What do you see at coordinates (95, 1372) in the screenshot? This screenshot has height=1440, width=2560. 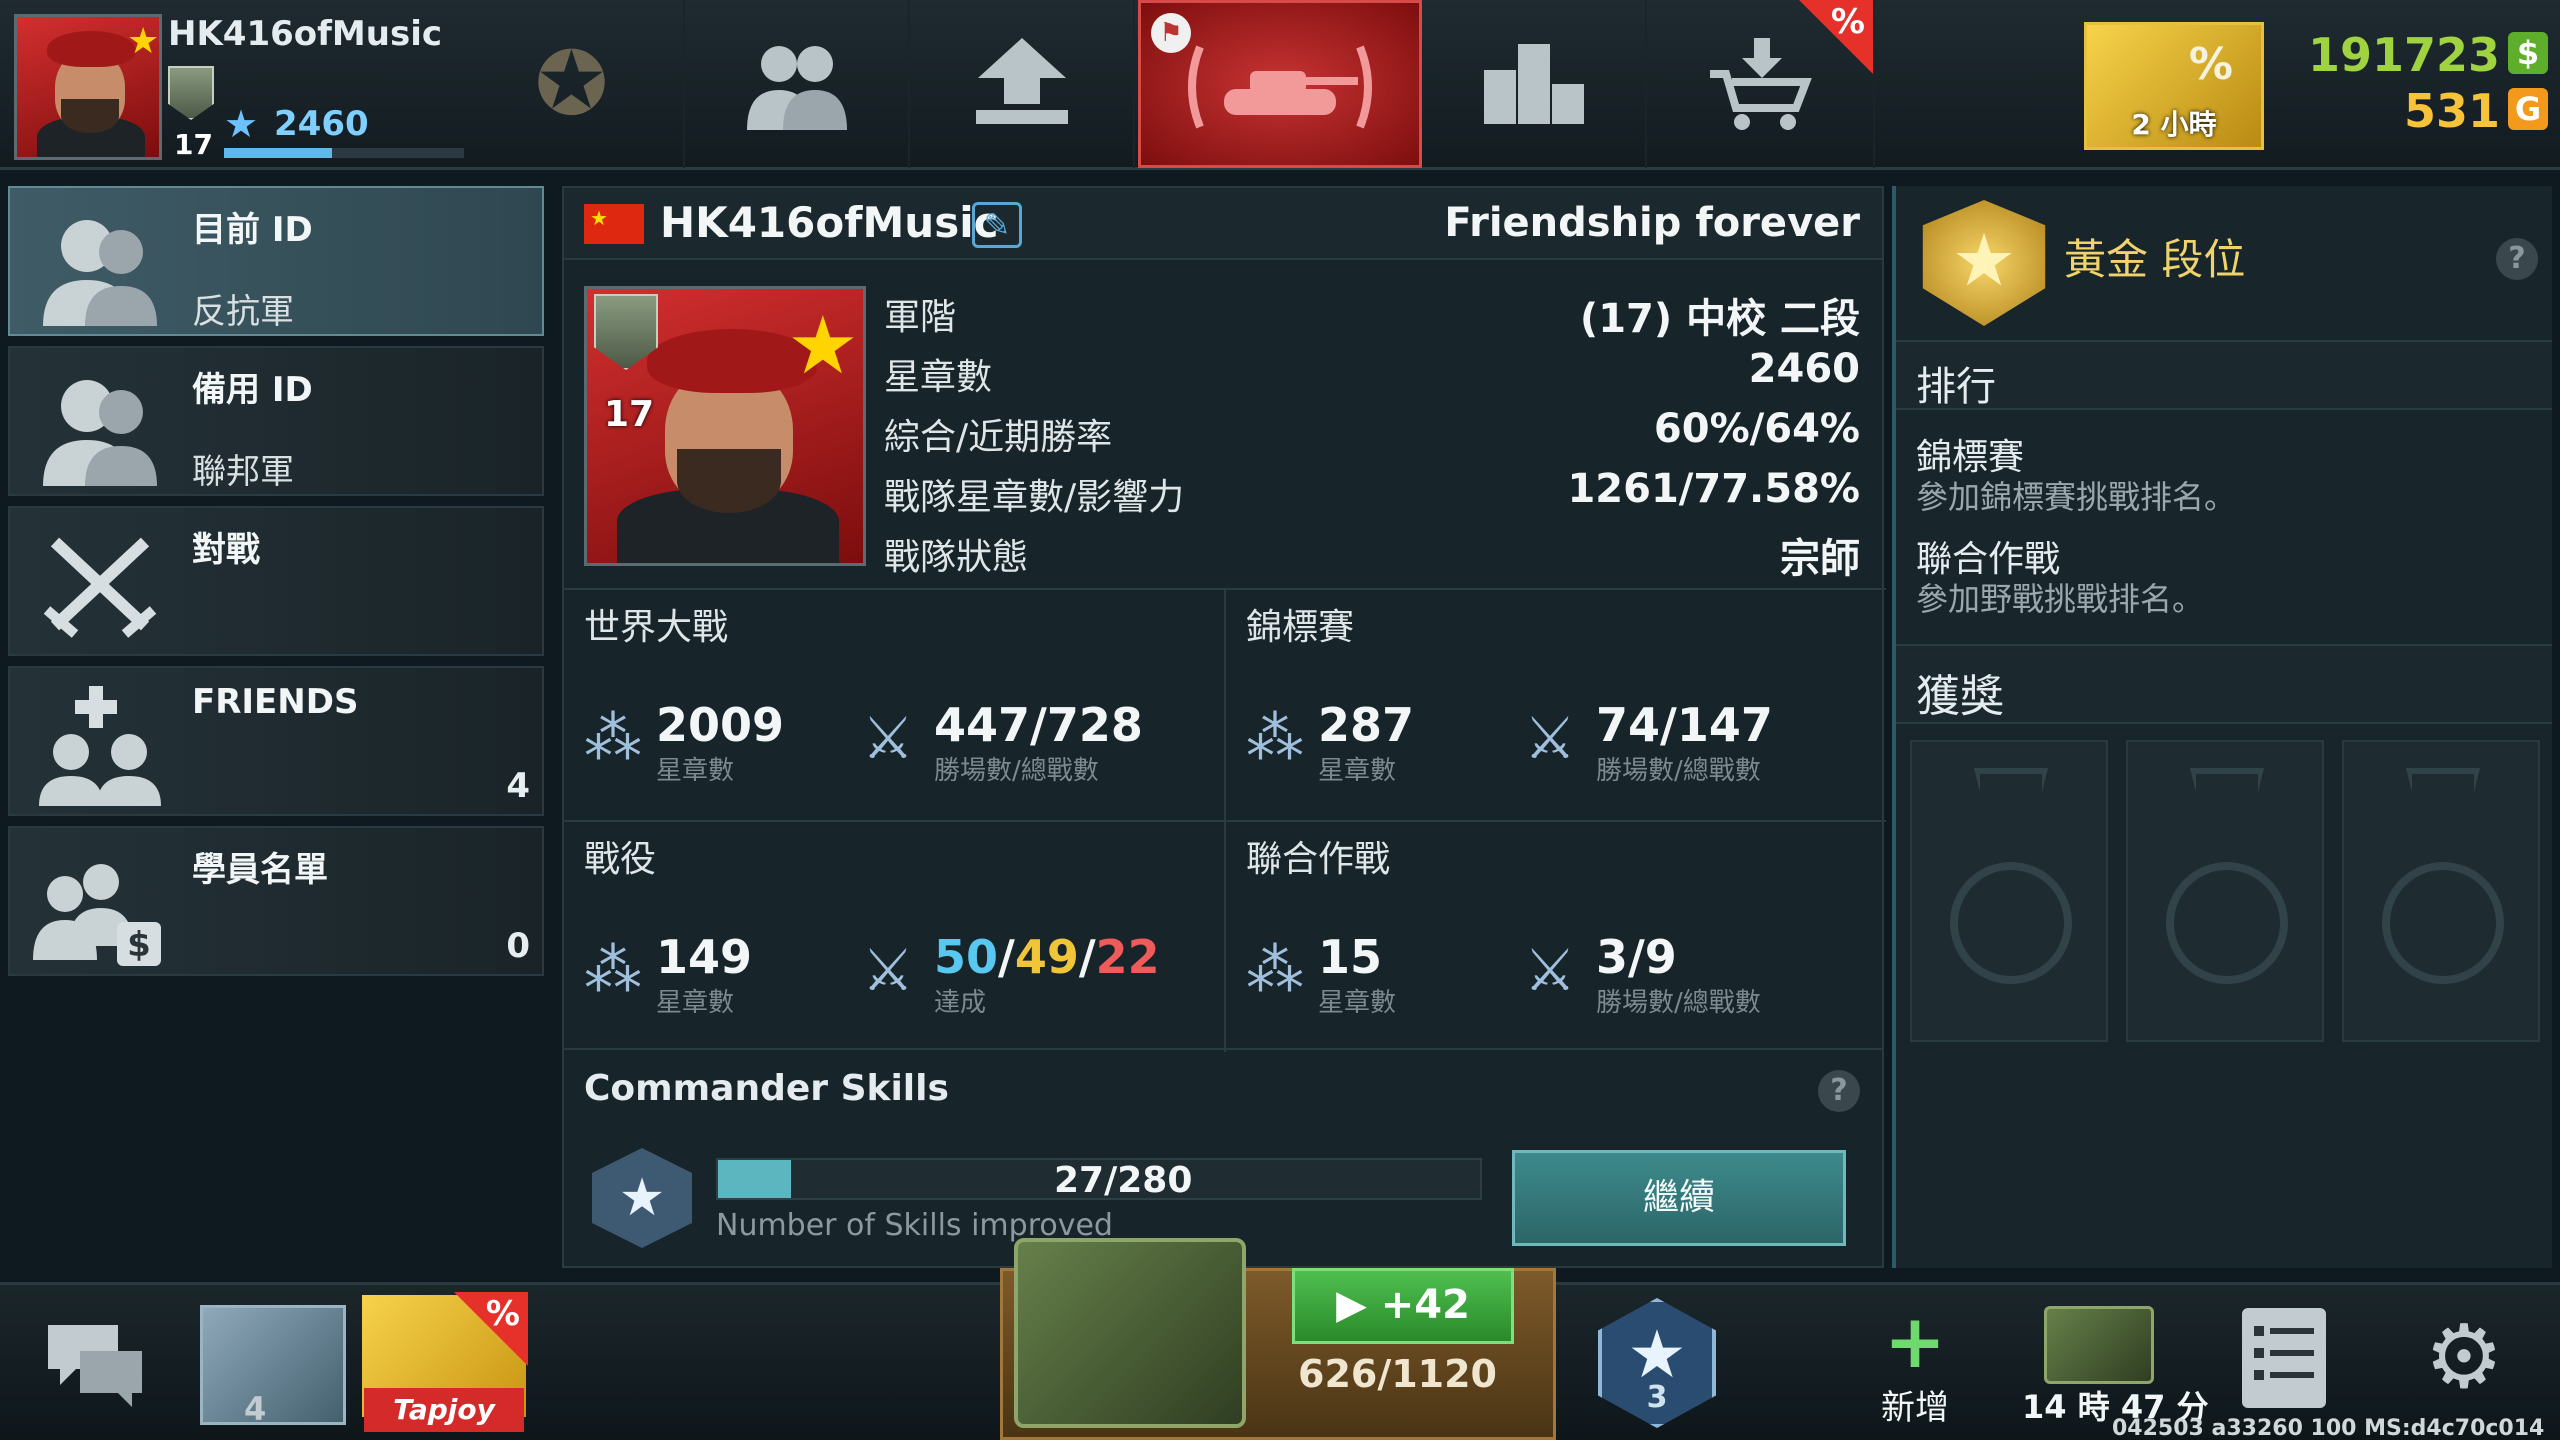 I see `chat-icon` at bounding box center [95, 1372].